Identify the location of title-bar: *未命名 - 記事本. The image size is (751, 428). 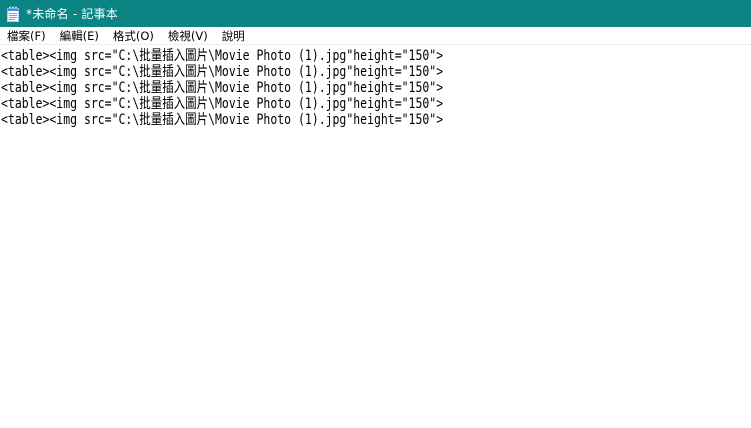
(375, 13).